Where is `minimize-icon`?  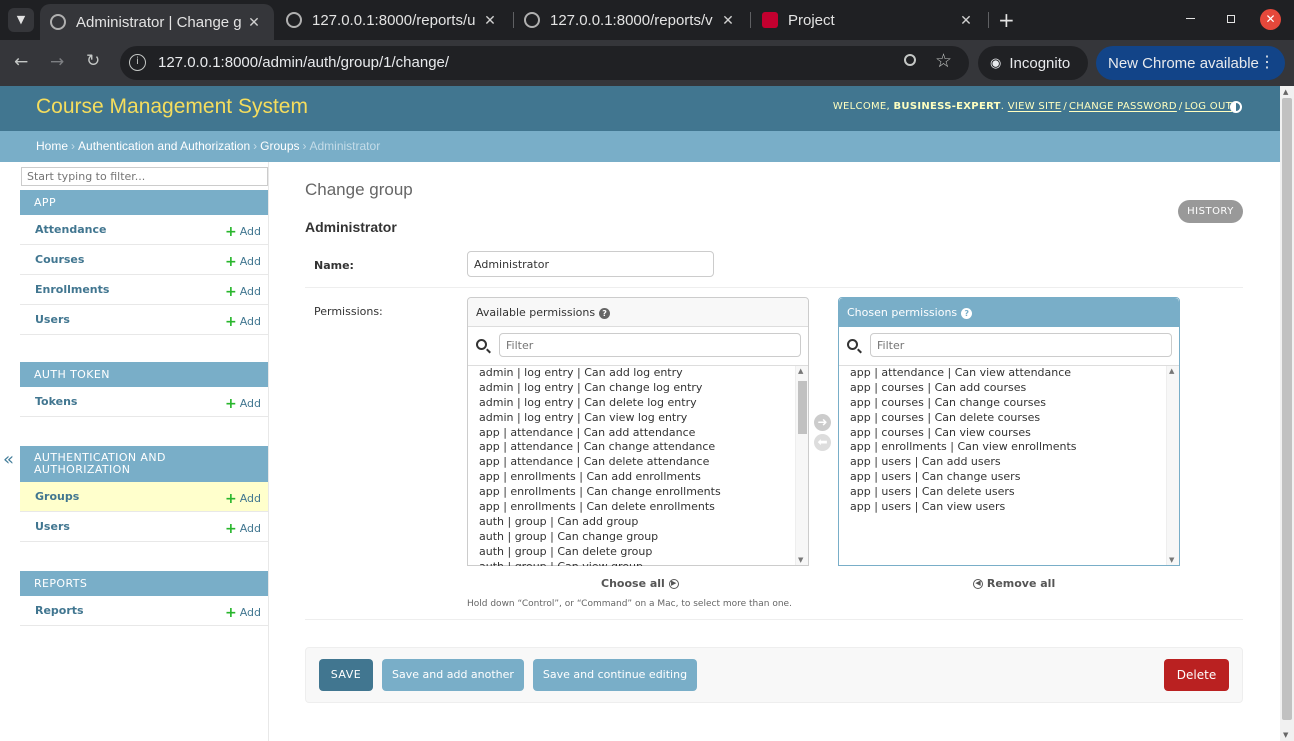
minimize-icon is located at coordinates (1190, 18).